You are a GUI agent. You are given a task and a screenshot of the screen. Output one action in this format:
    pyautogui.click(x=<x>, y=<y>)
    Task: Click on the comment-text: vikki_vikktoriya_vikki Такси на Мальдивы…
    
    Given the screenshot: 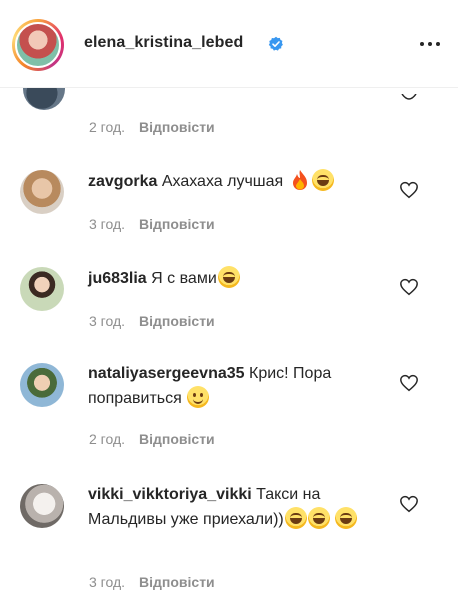 What is the action you would take?
    pyautogui.click(x=238, y=507)
    